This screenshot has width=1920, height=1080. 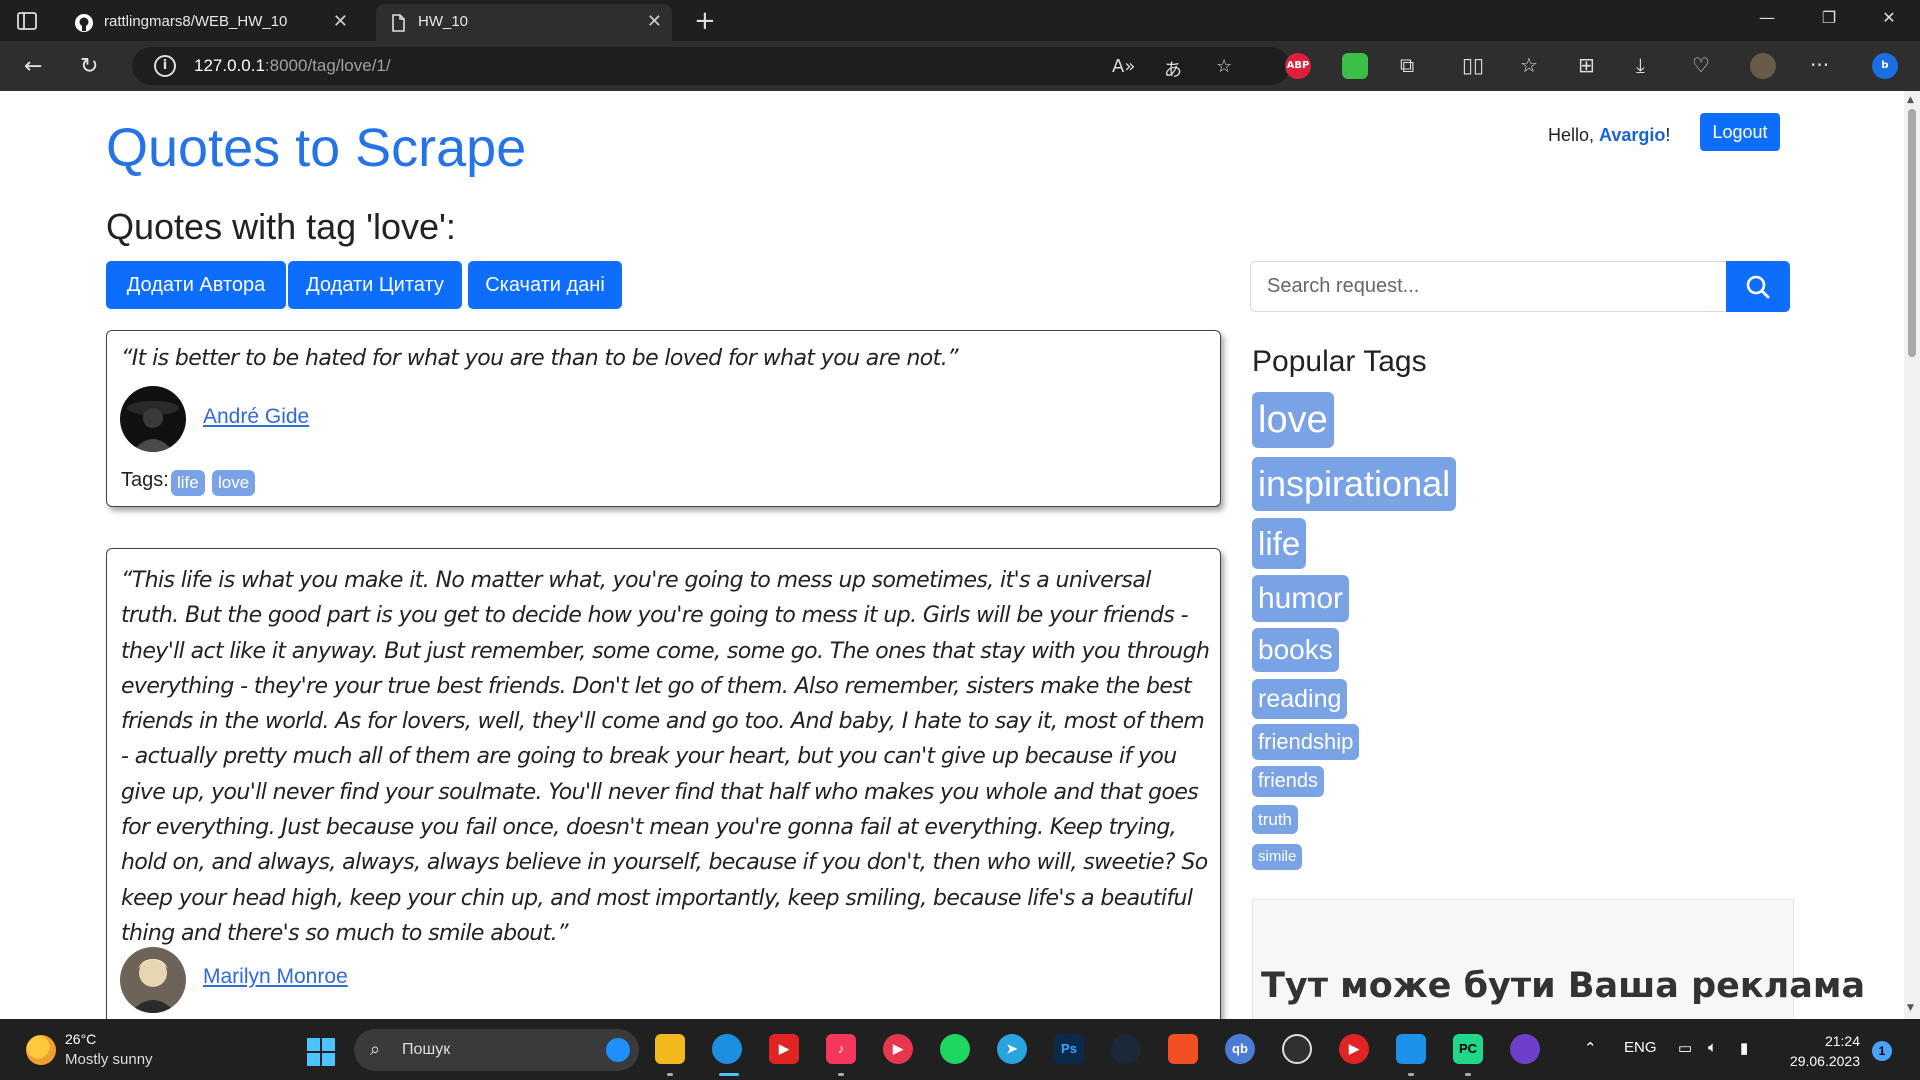 What do you see at coordinates (1123, 66) in the screenshot?
I see `read-aloud-icon: A»` at bounding box center [1123, 66].